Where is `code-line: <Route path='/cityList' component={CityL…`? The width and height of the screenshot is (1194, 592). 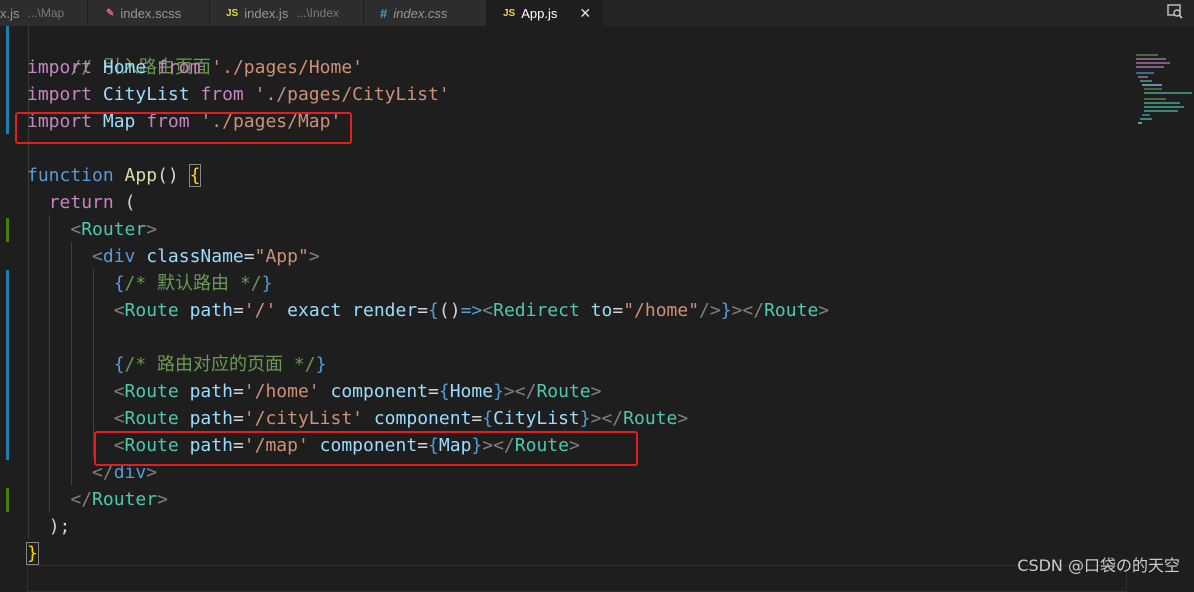 code-line: <Route path='/cityList' component={CityL… is located at coordinates (401, 418).